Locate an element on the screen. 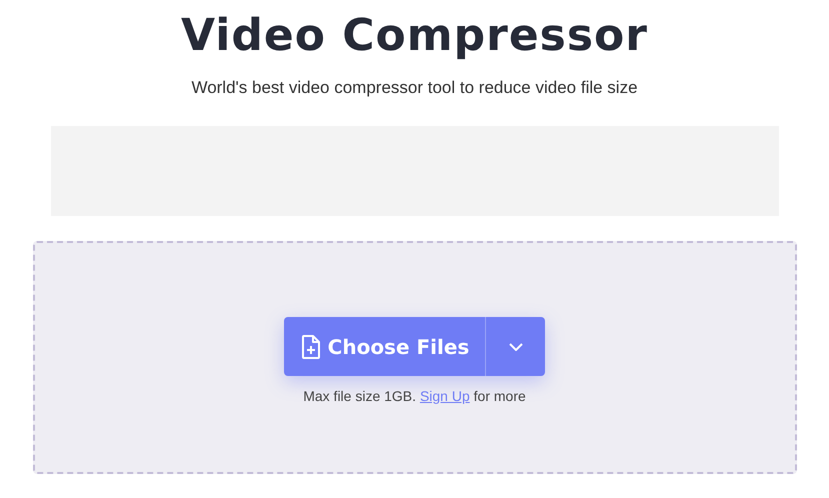  file-size-note: Max file size 1GB. Sign Up for more is located at coordinates (414, 396).